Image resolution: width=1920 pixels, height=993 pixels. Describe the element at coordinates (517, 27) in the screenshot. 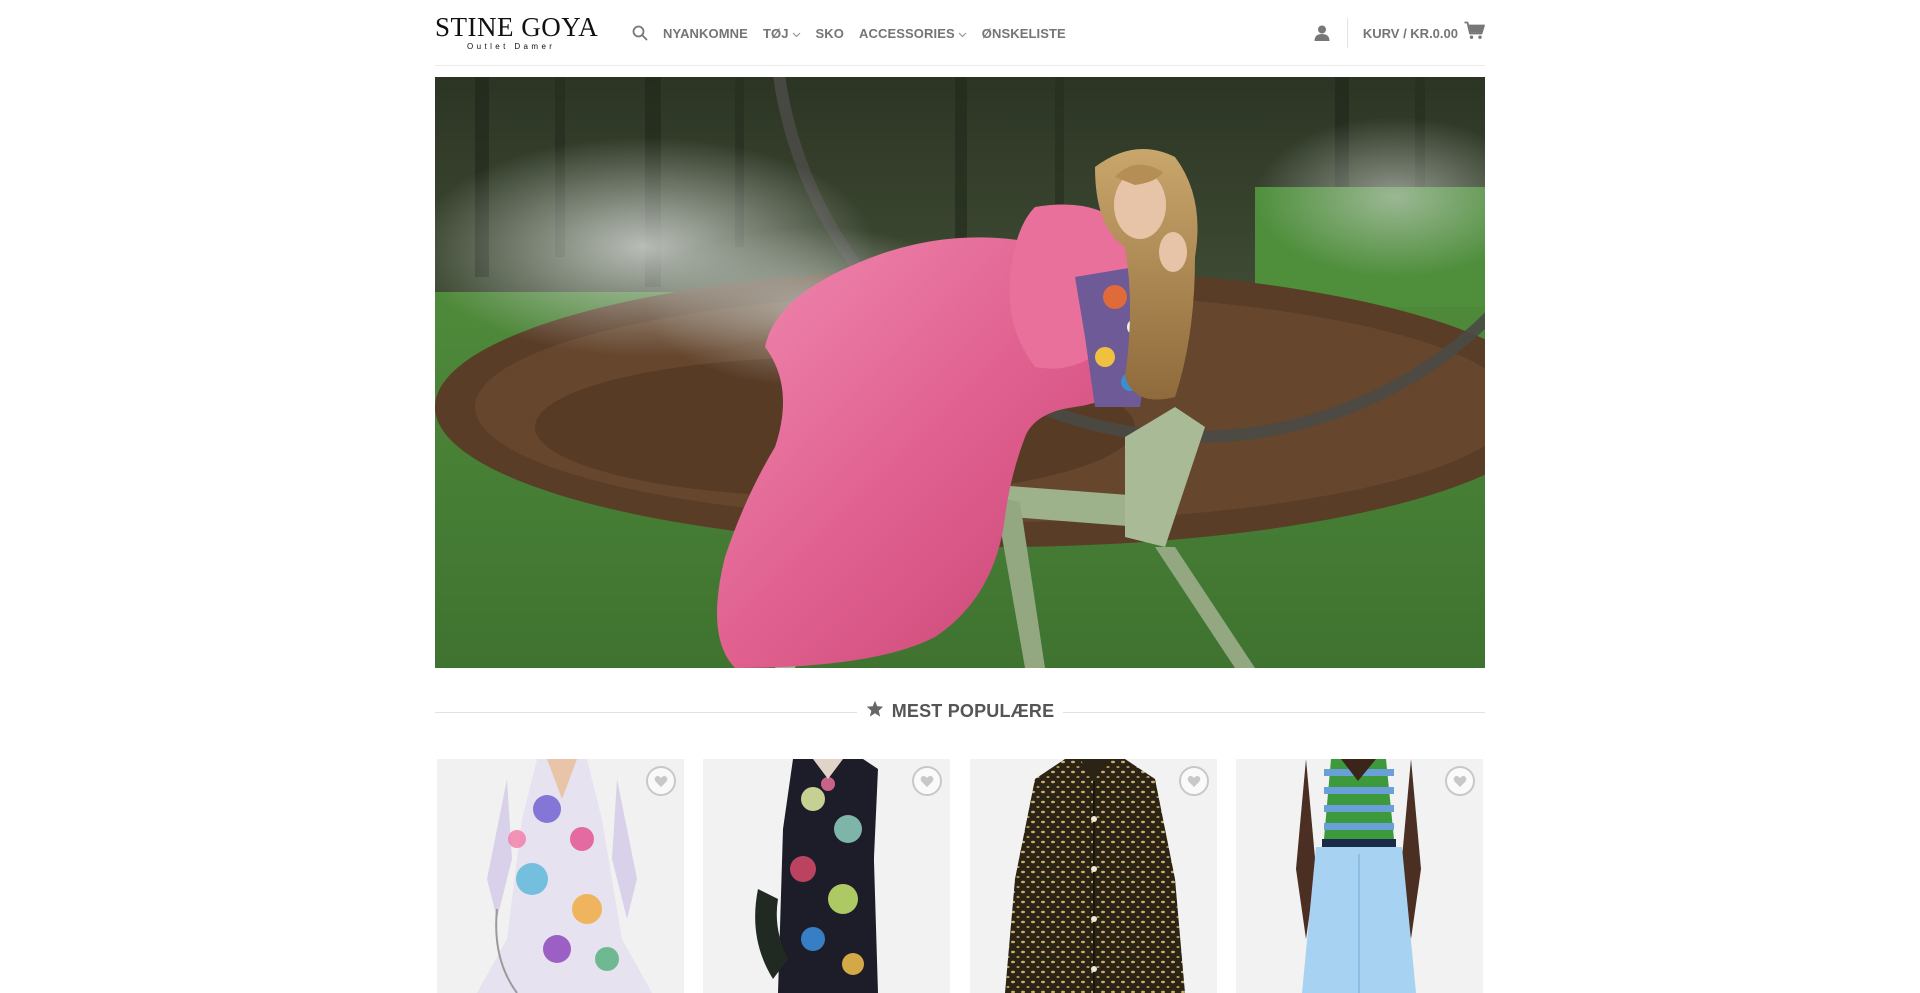

I see `logo-wordmark: STINE GOYA` at that location.